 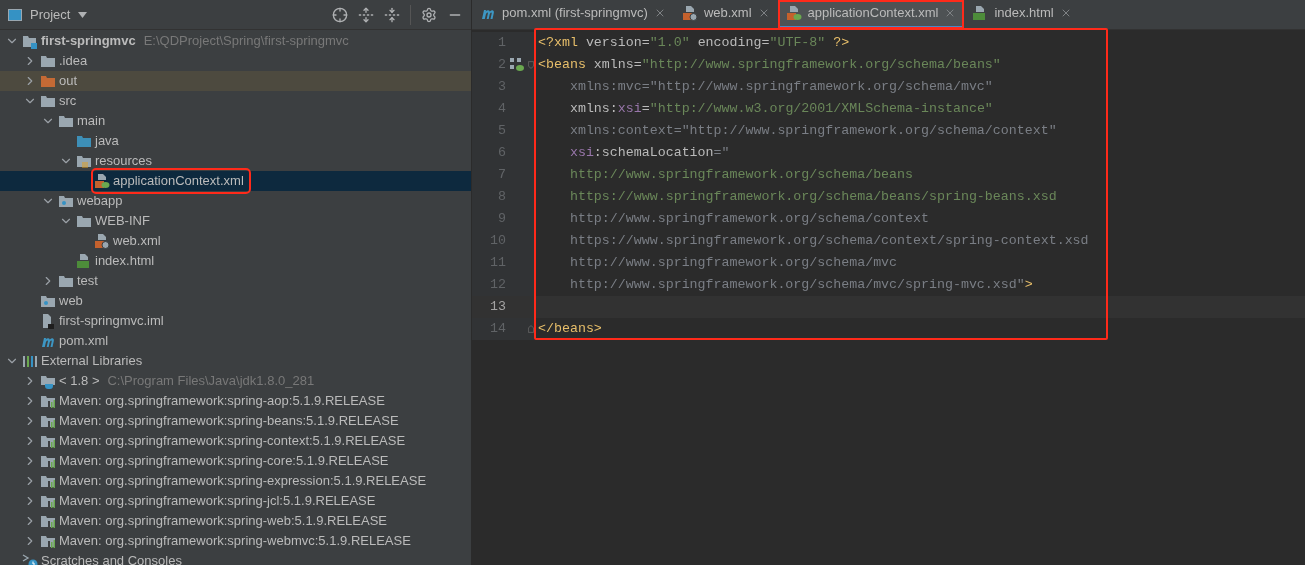 I want to click on tree-item-label: .idea, so click(x=73, y=61).